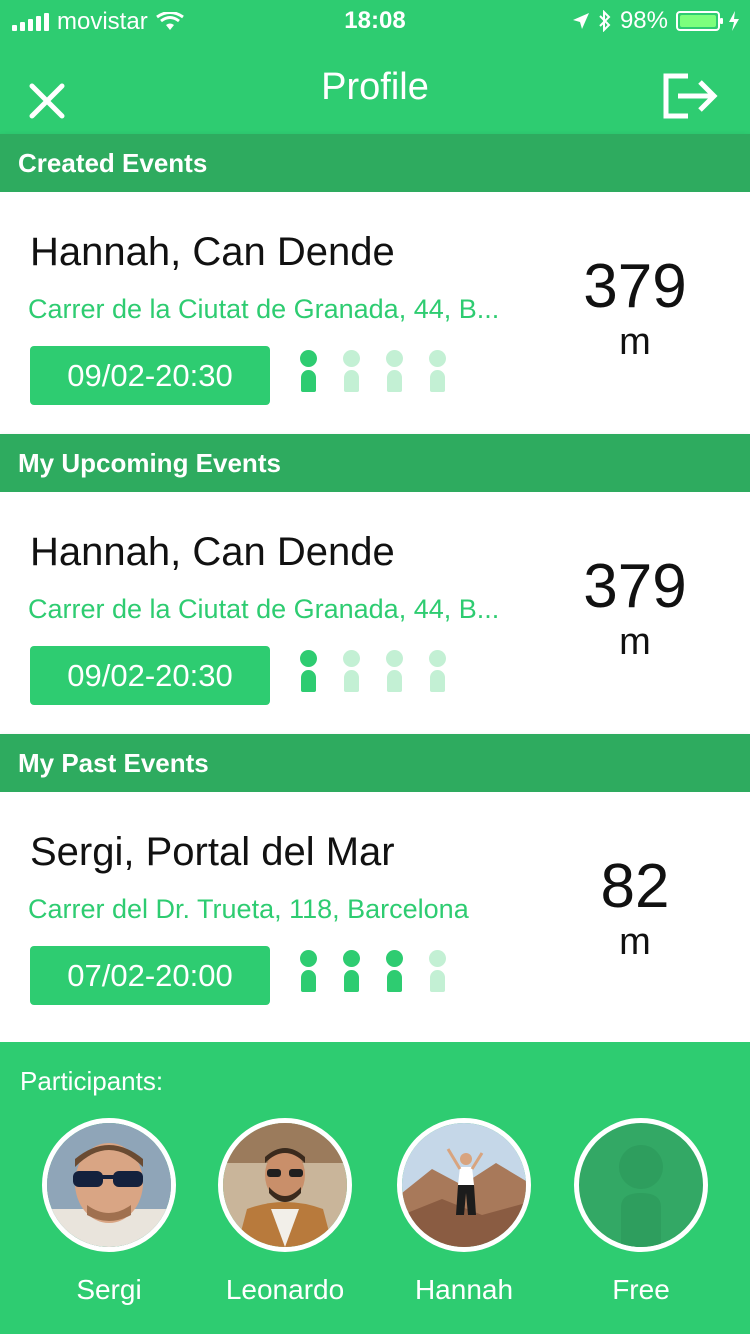 The width and height of the screenshot is (750, 1334). I want to click on page-title: Profile, so click(375, 87).